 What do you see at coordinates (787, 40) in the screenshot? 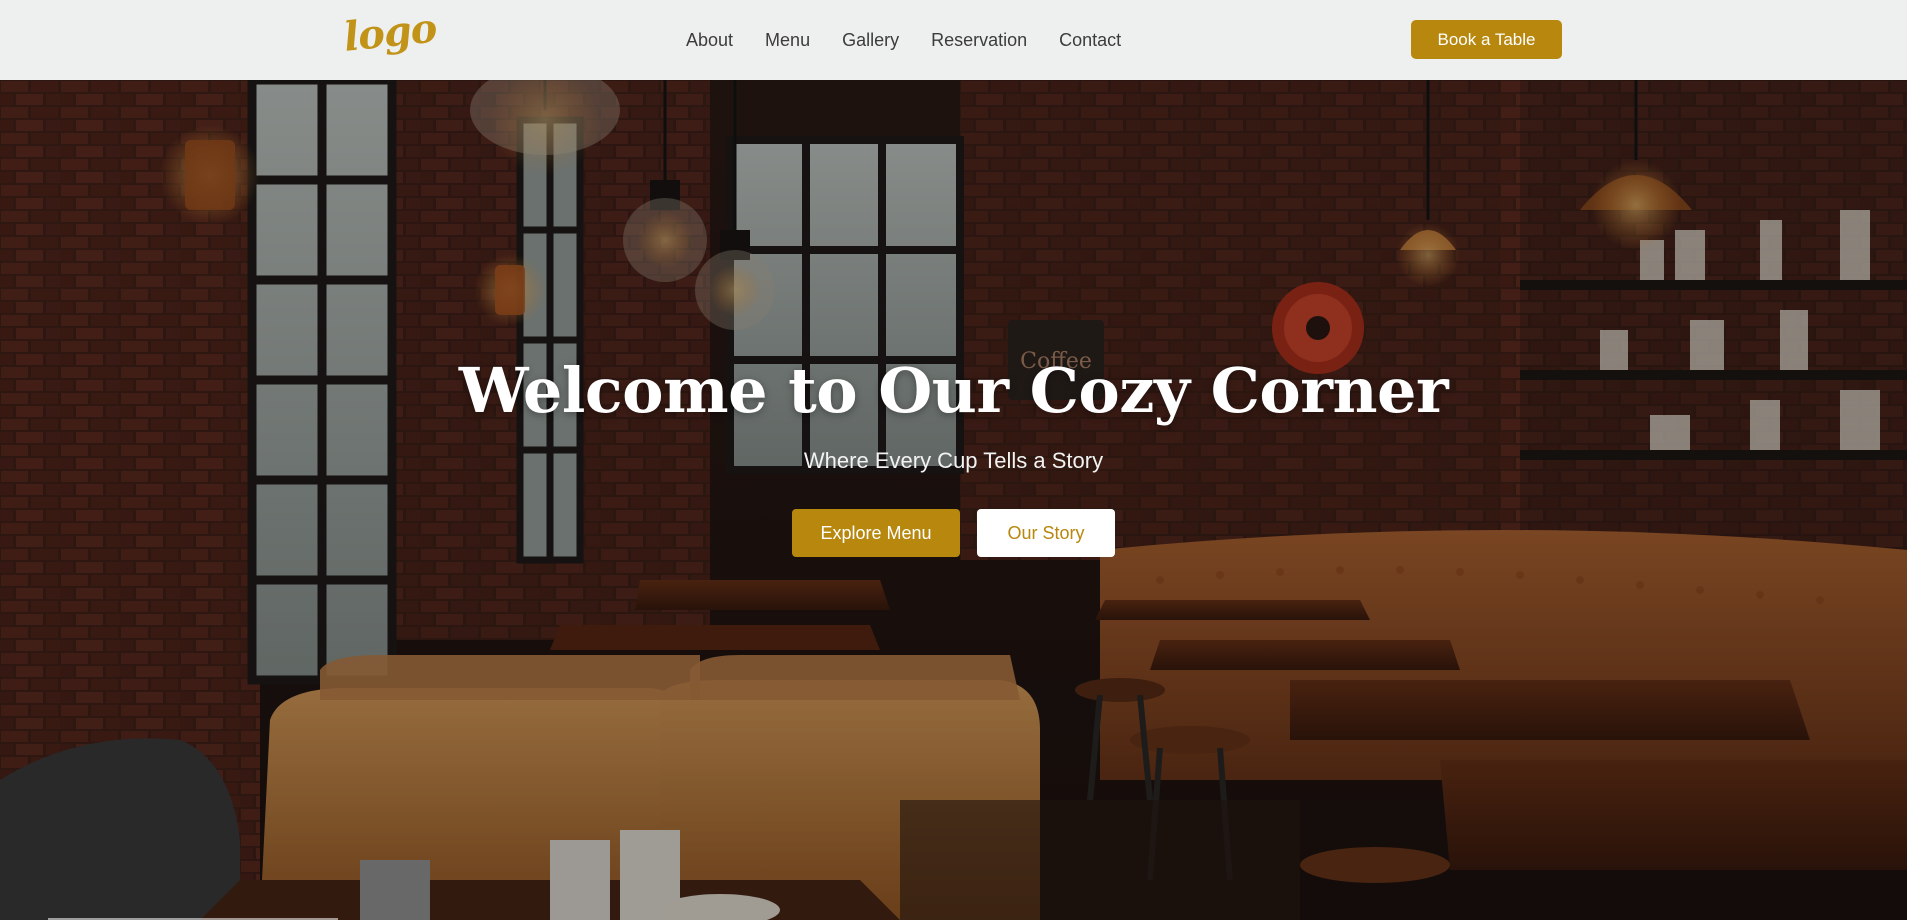
I see `nav-link-menu: Menu` at bounding box center [787, 40].